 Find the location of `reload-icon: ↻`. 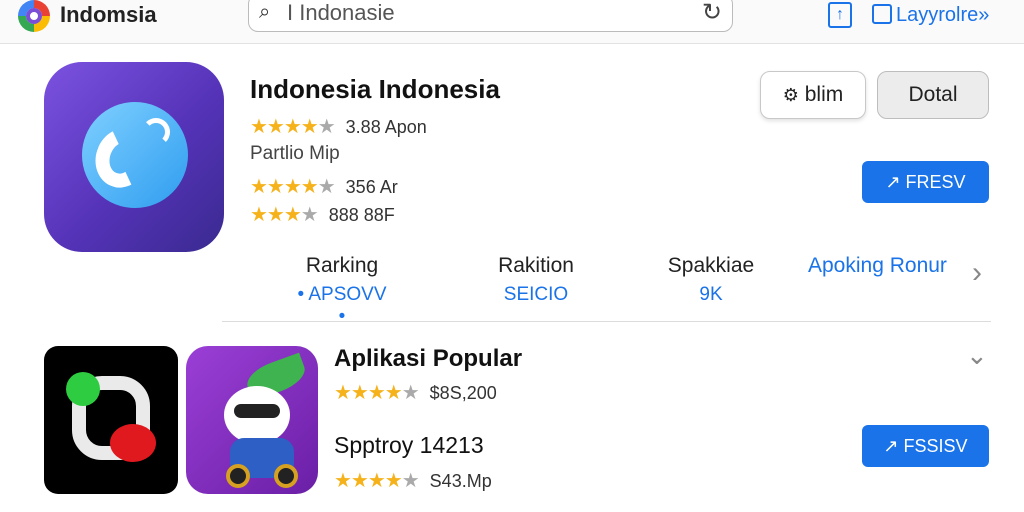

reload-icon: ↻ is located at coordinates (712, 13).